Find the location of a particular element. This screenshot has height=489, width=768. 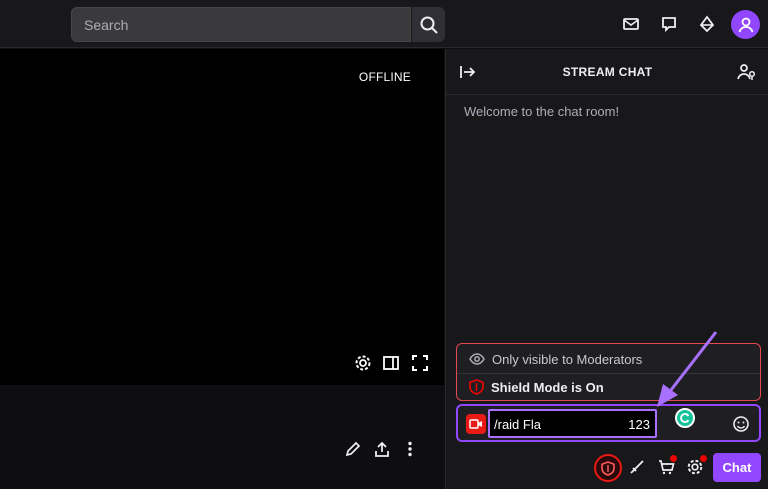

whispers-icon is located at coordinates (669, 25).